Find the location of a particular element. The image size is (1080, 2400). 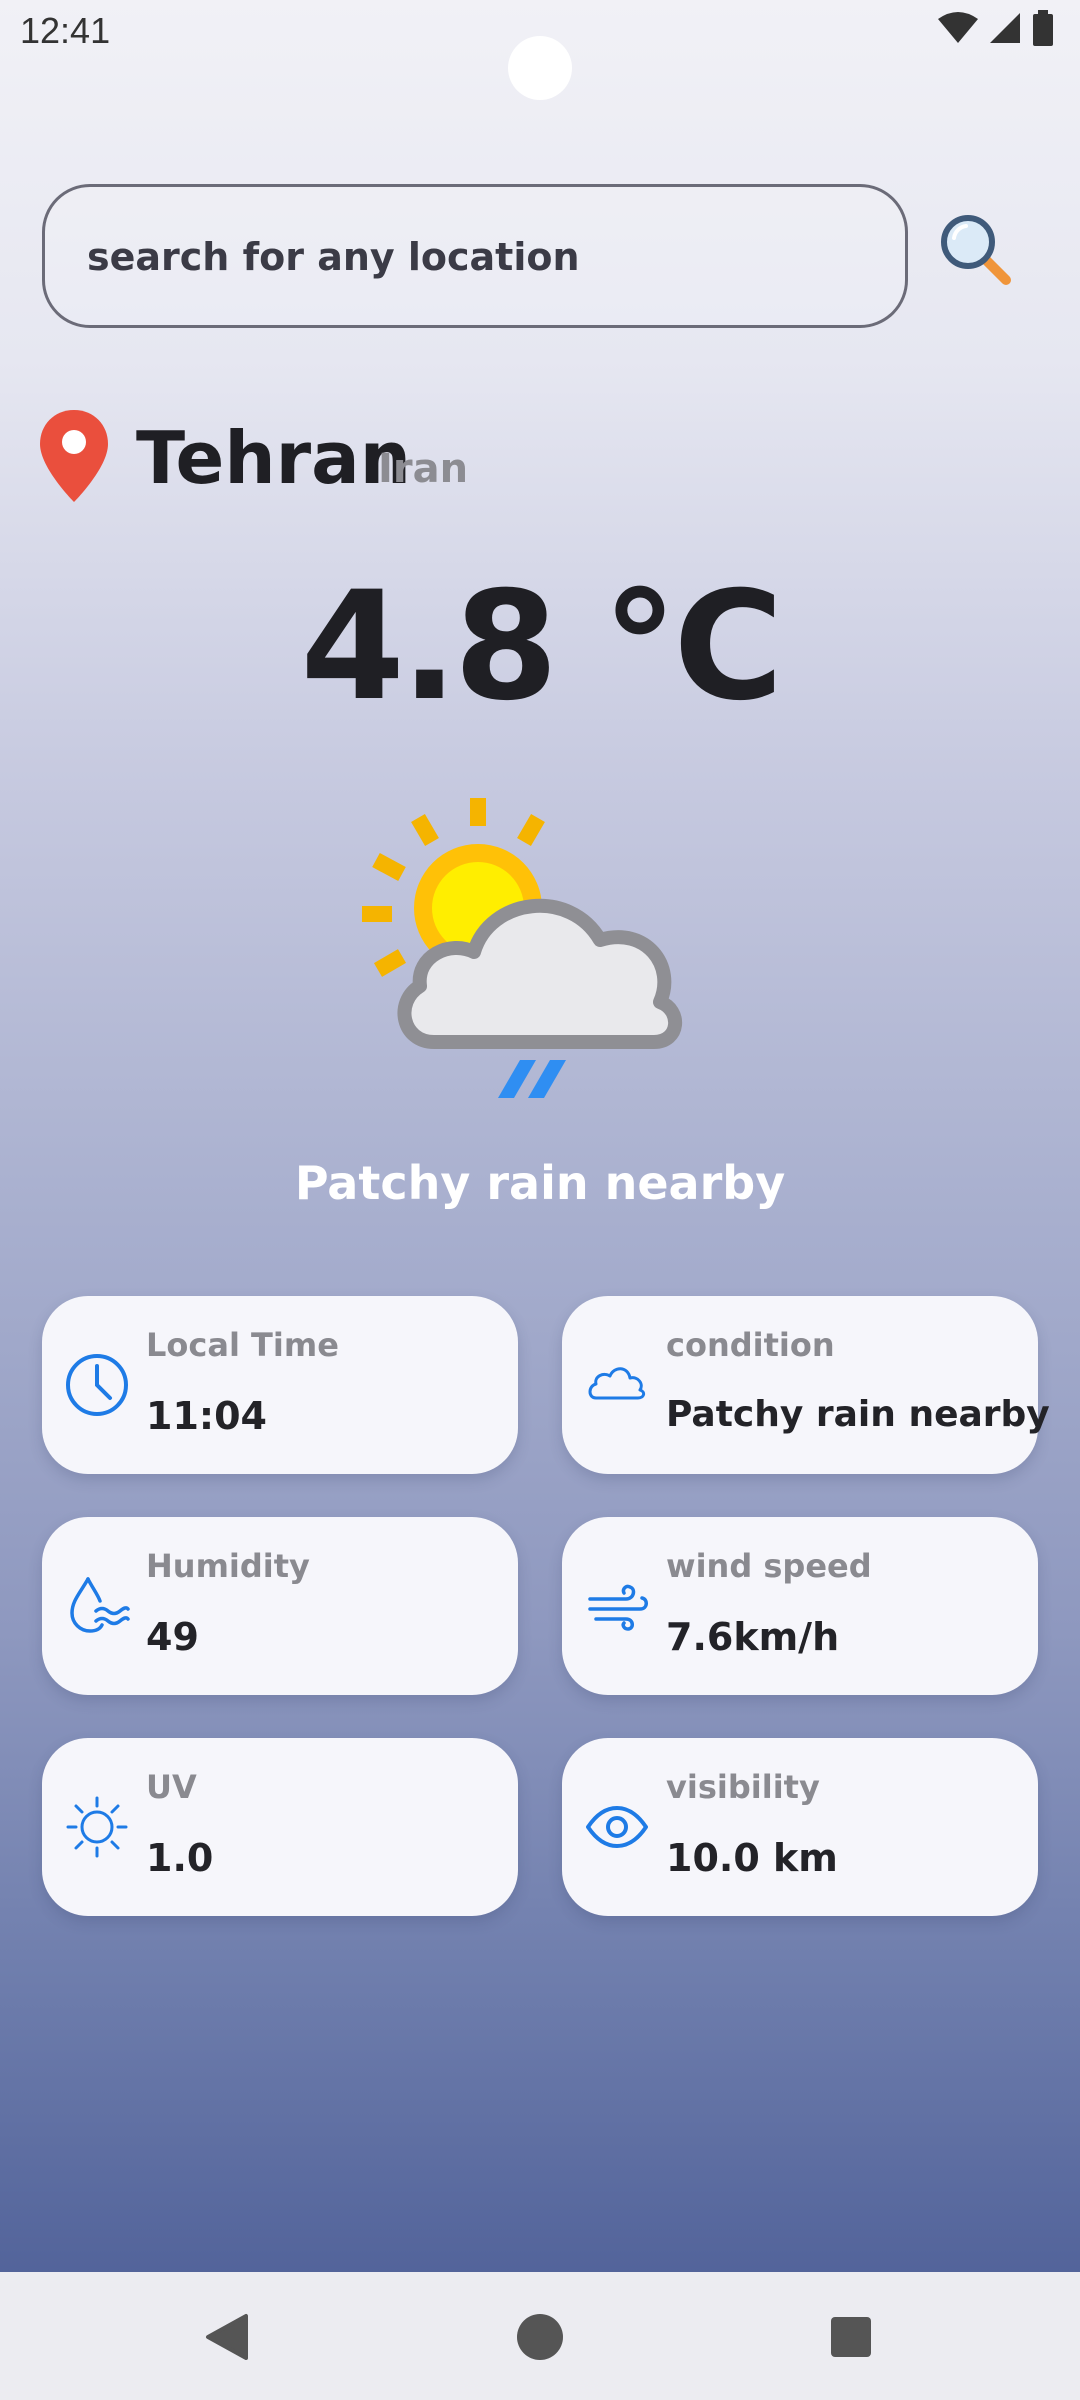

condition-value: Patchy rain nearby is located at coordinates (858, 1414).